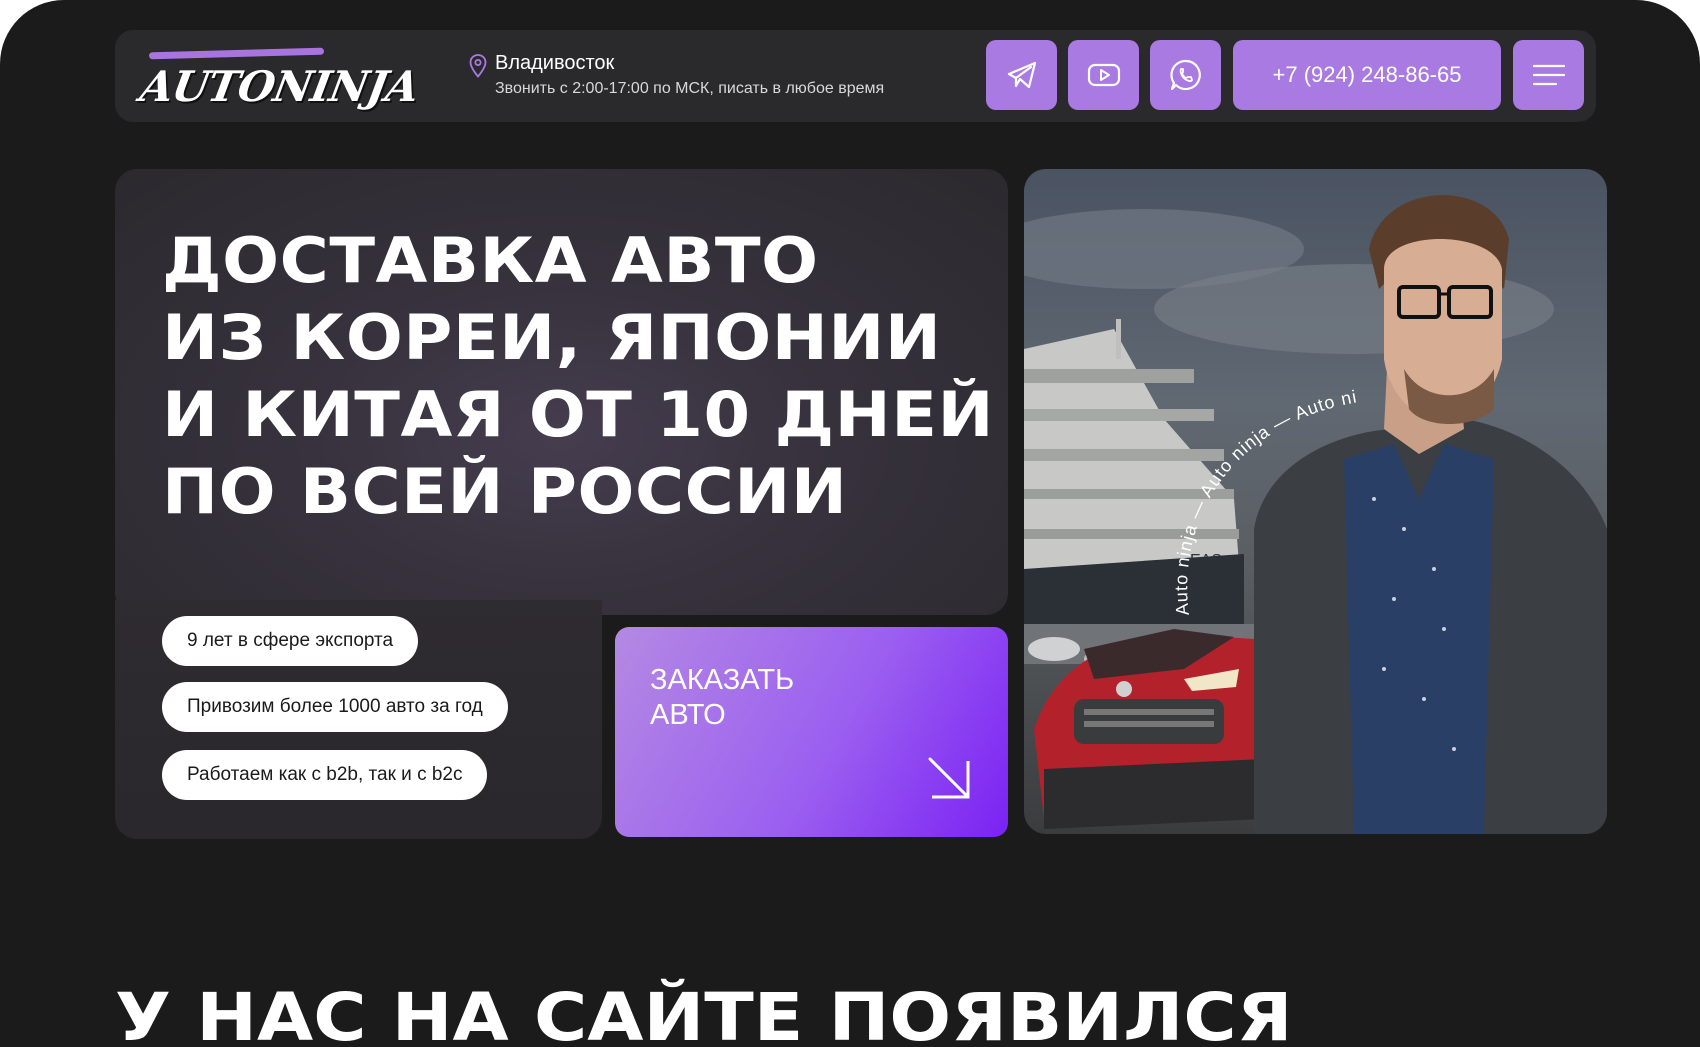  I want to click on telegram-button, so click(1021, 75).